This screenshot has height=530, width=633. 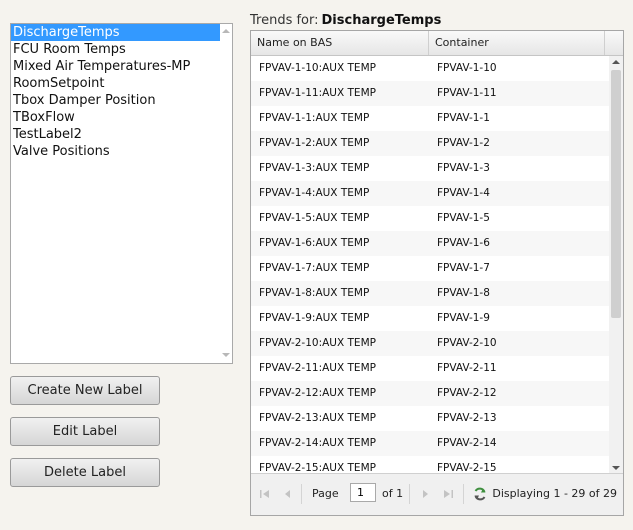 I want to click on label-list-item: Mixed Air Temperatures-MP, so click(x=115, y=66).